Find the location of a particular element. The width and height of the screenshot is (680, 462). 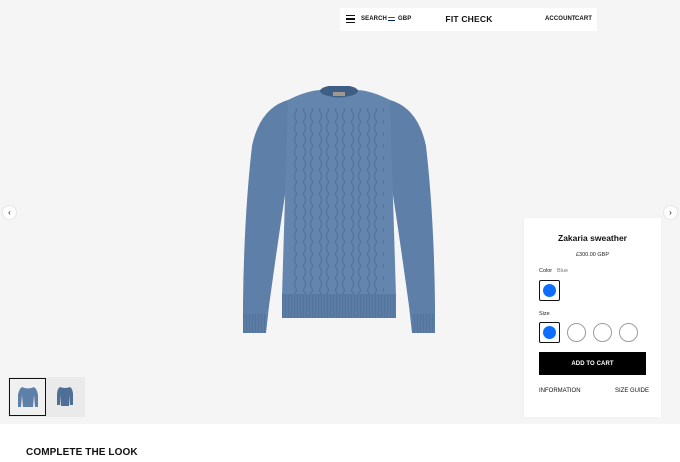

color-dot is located at coordinates (549, 290).